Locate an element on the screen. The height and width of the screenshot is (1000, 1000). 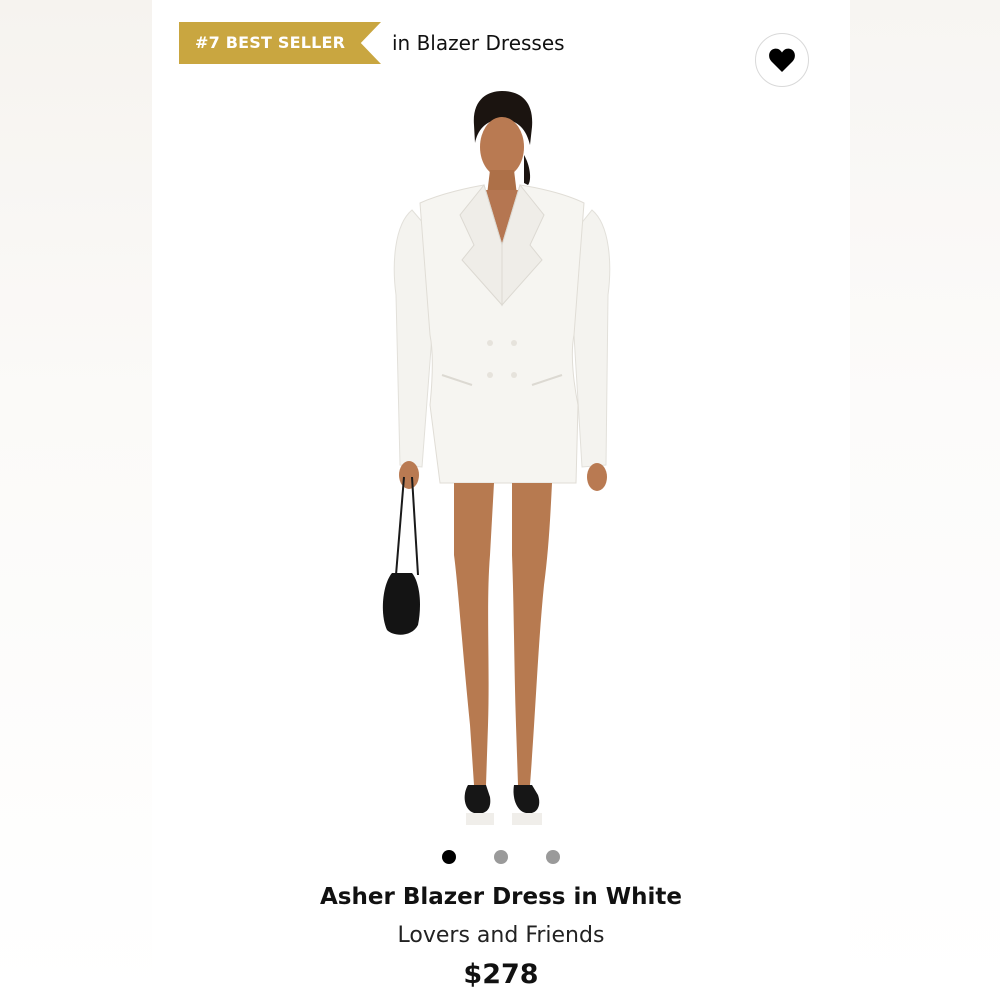
category-label: in Blazer Dresses is located at coordinates (478, 43).